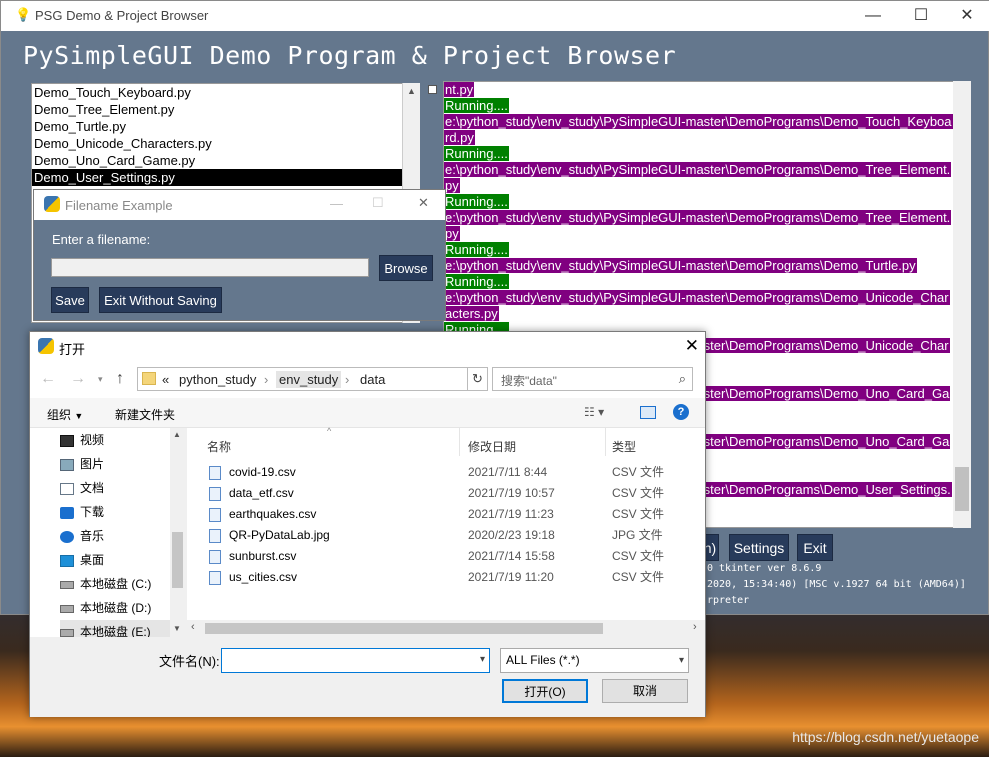  I want to click on main-titlebar: 💡 PSG Demo & Project Browser — ☐ ✕, so click(495, 16).